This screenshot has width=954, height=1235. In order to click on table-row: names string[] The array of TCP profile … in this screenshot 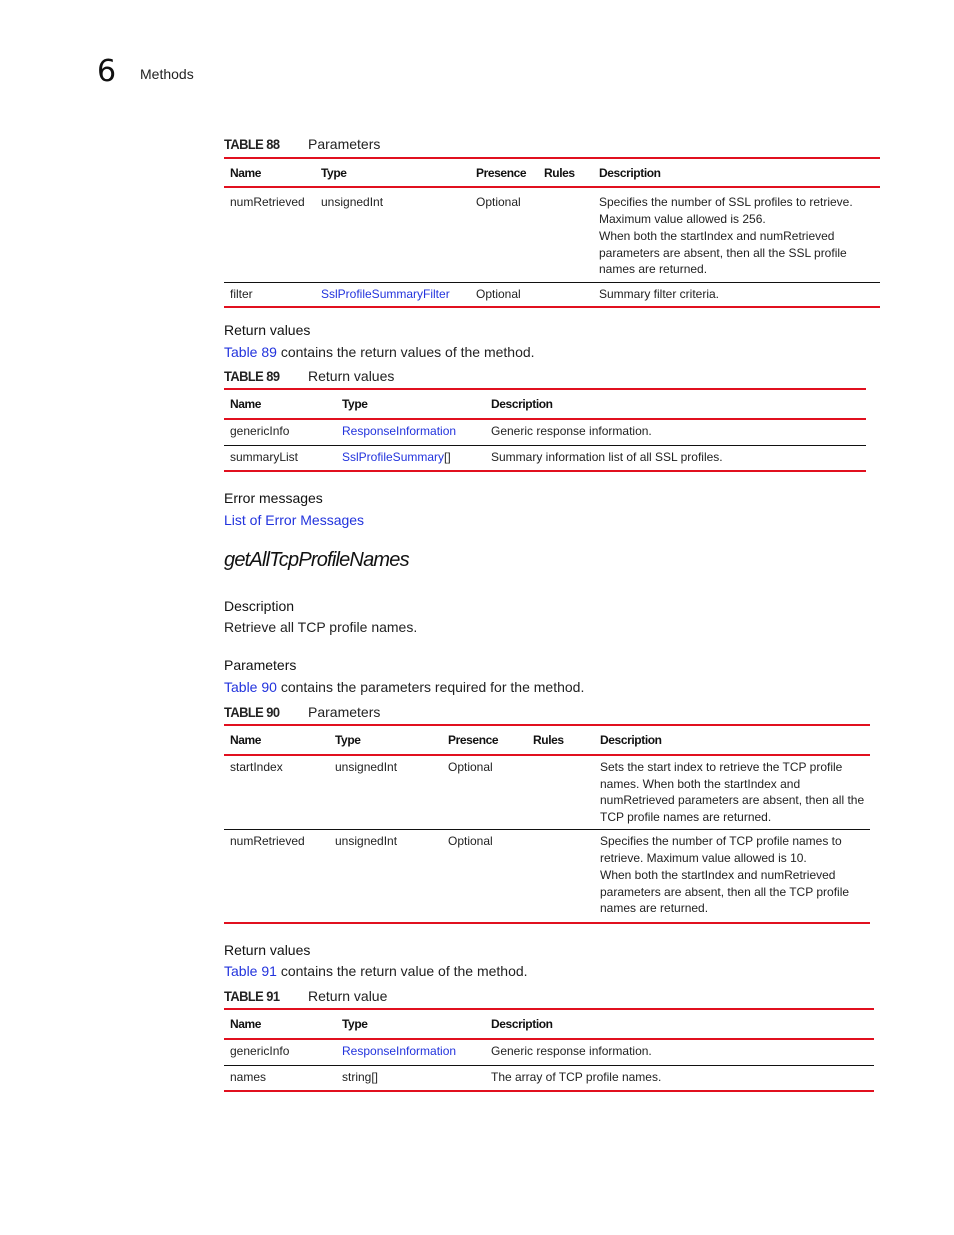, I will do `click(549, 1078)`.